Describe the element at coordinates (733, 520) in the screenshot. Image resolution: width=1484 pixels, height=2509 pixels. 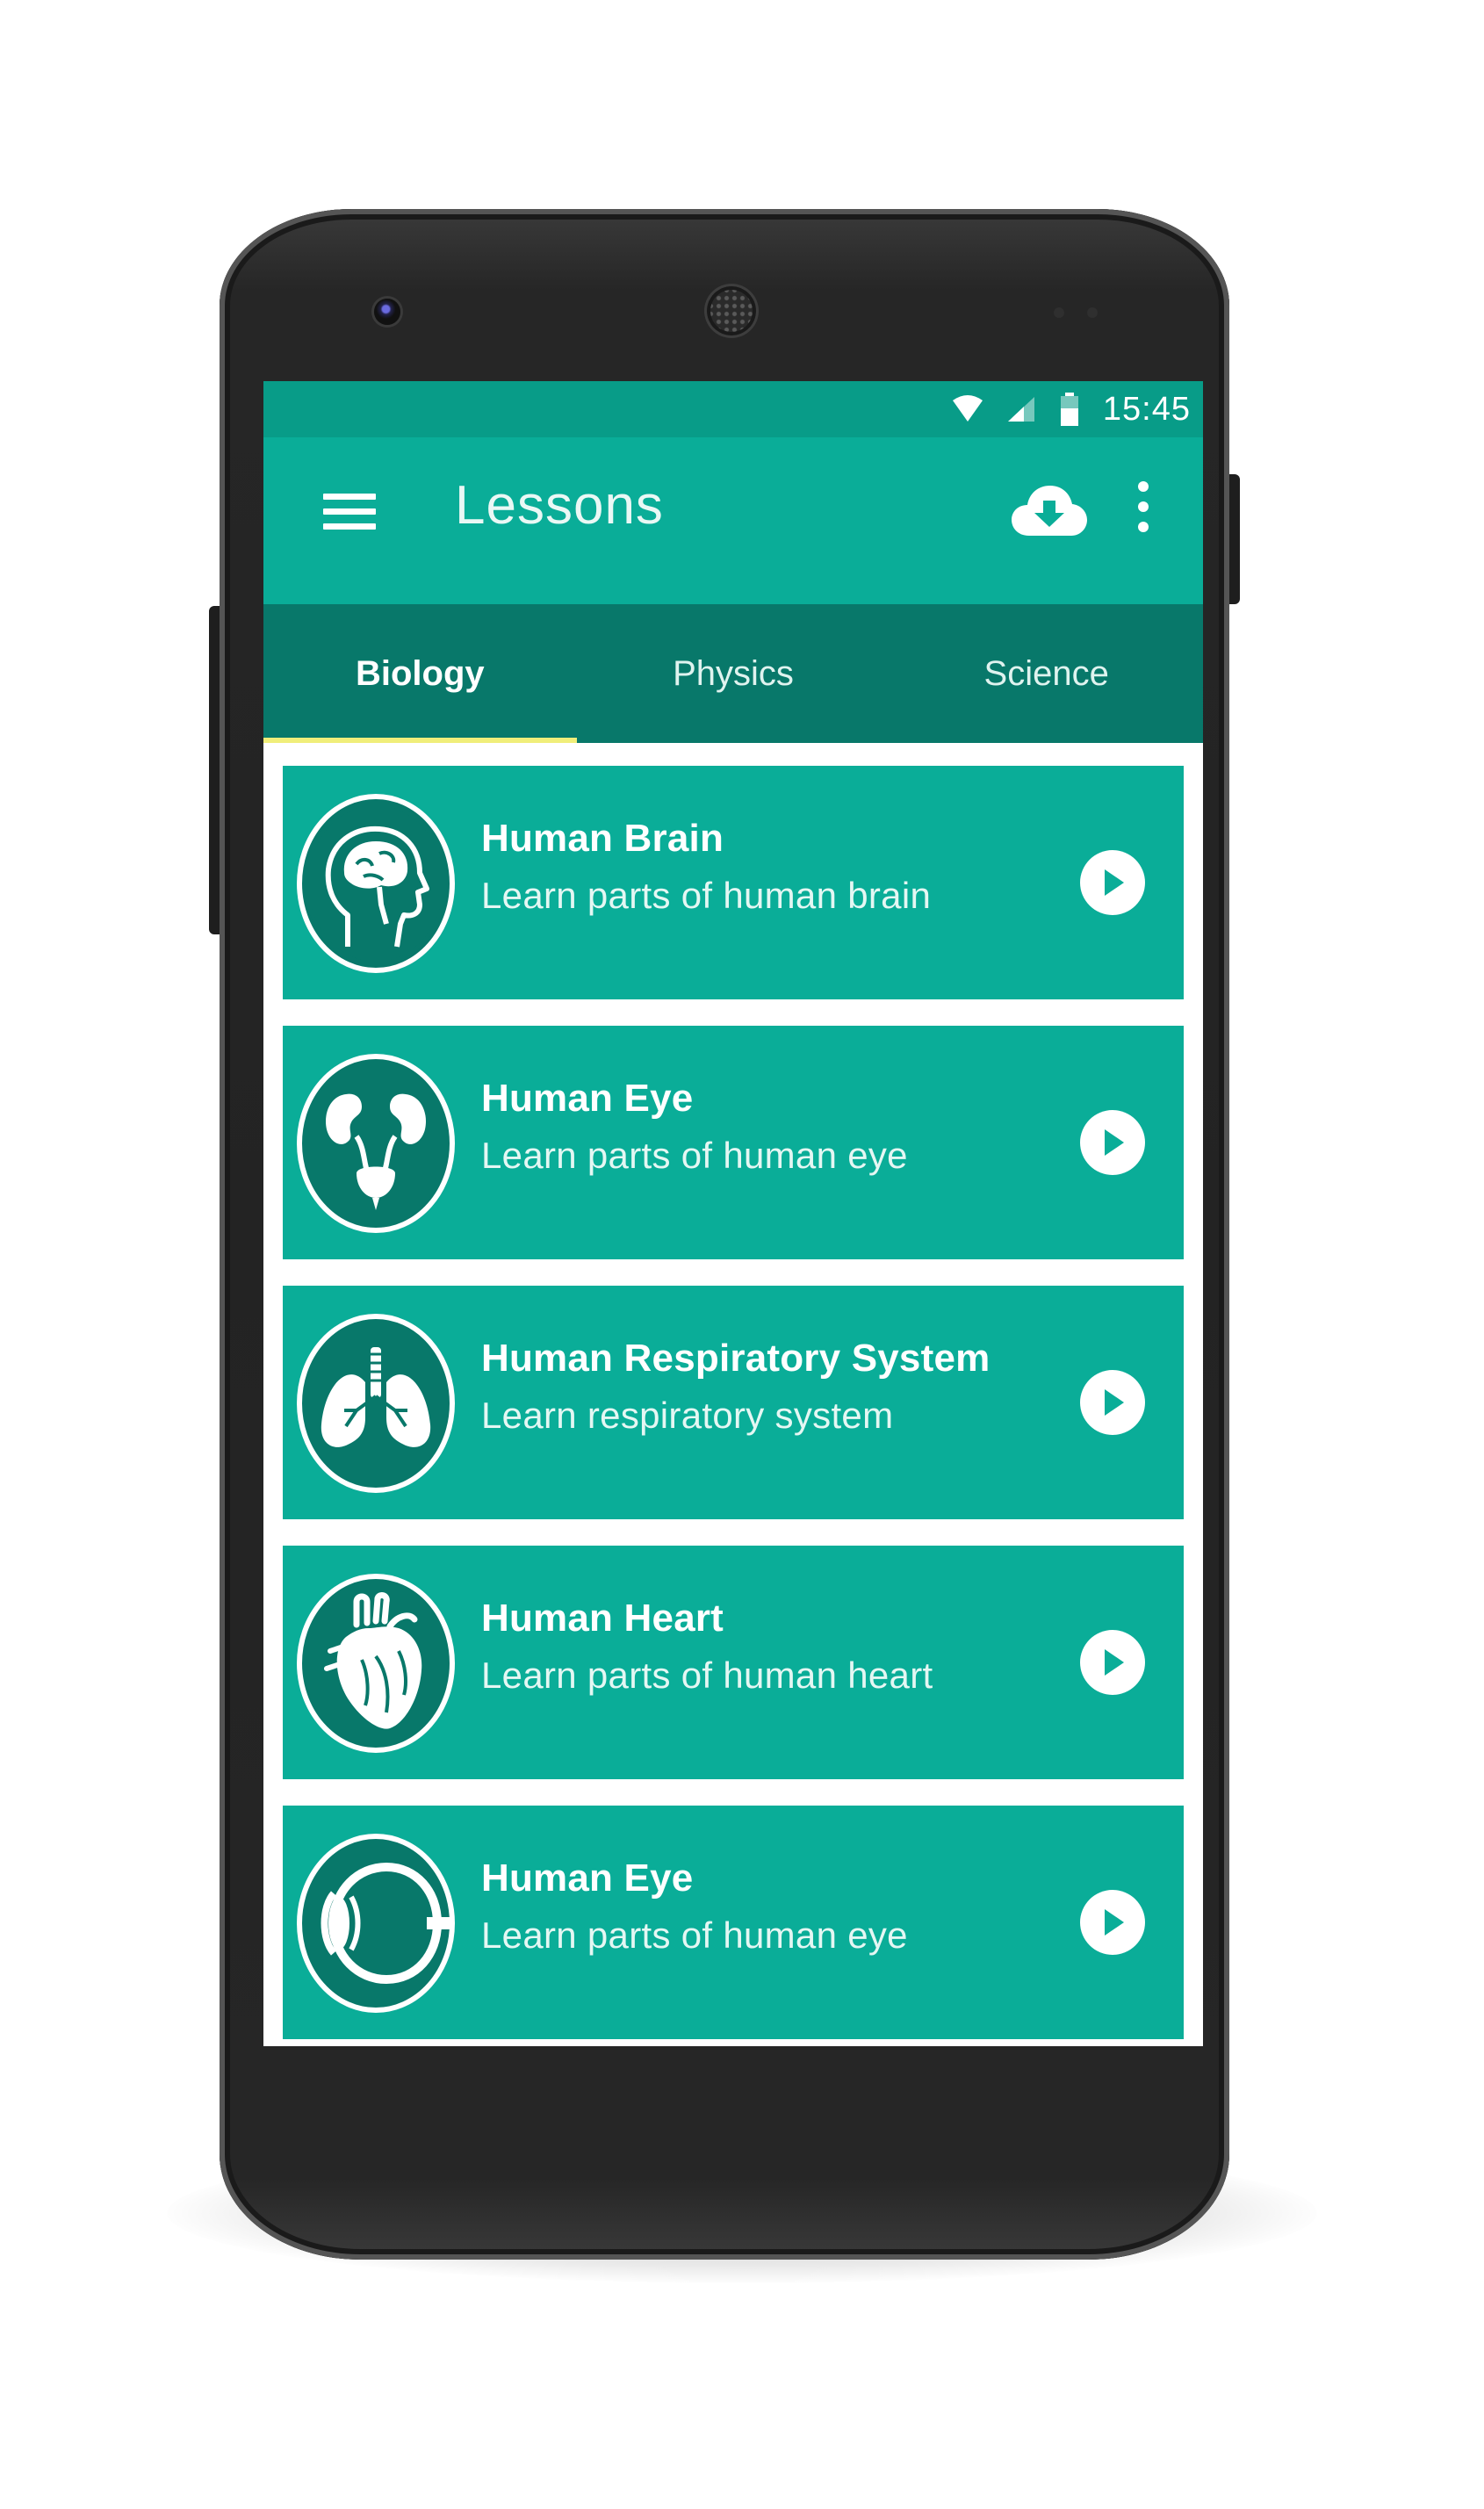
I see `app-bar: Lessons` at that location.